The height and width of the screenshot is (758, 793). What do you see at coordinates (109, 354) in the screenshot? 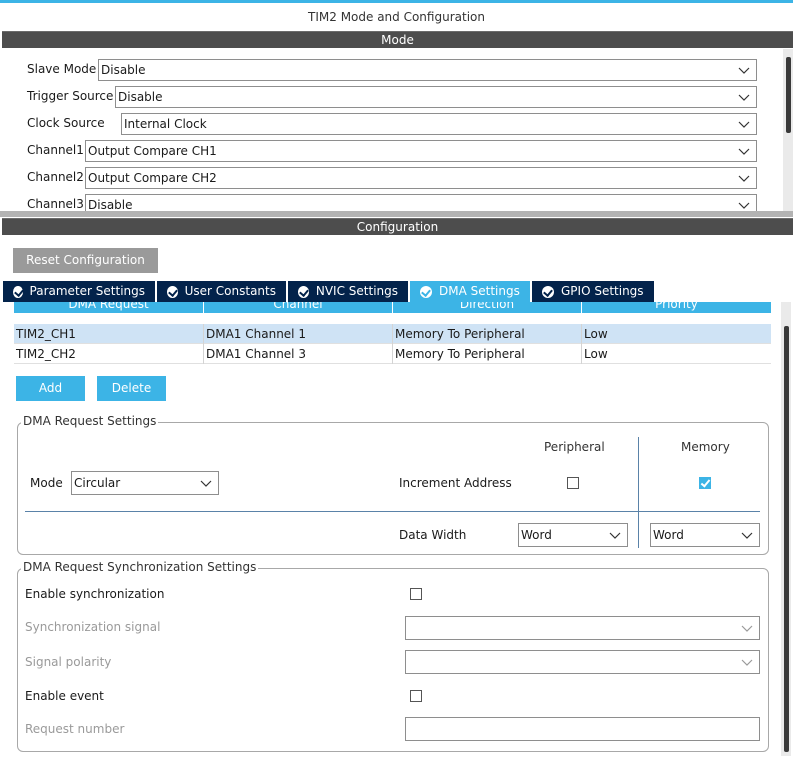
I see `cell-dma-request: TIM2_CH2` at bounding box center [109, 354].